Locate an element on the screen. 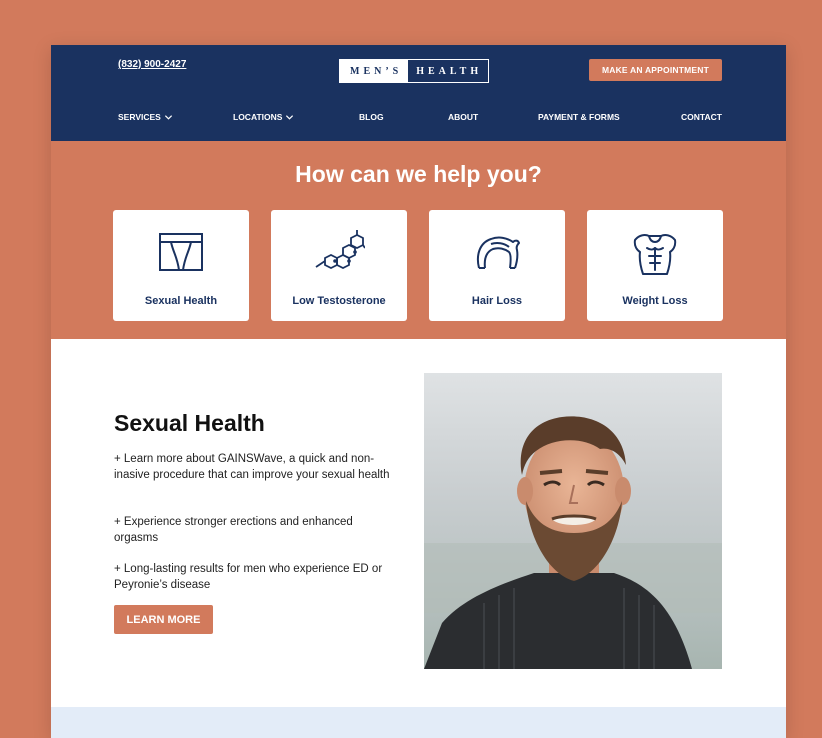  nav-item-blog: BLOG is located at coordinates (371, 117).